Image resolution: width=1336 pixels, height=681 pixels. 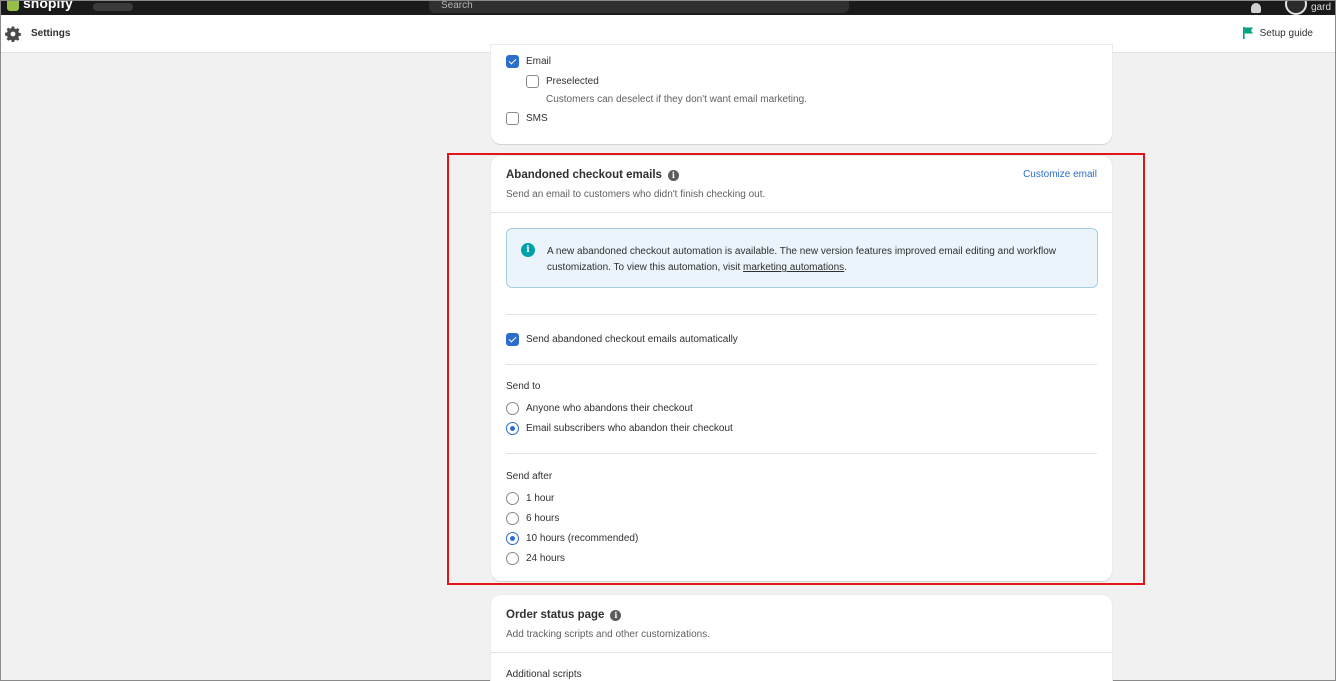 What do you see at coordinates (609, 408) in the screenshot?
I see `send-to-option-label: Anyone who abandons their checkout` at bounding box center [609, 408].